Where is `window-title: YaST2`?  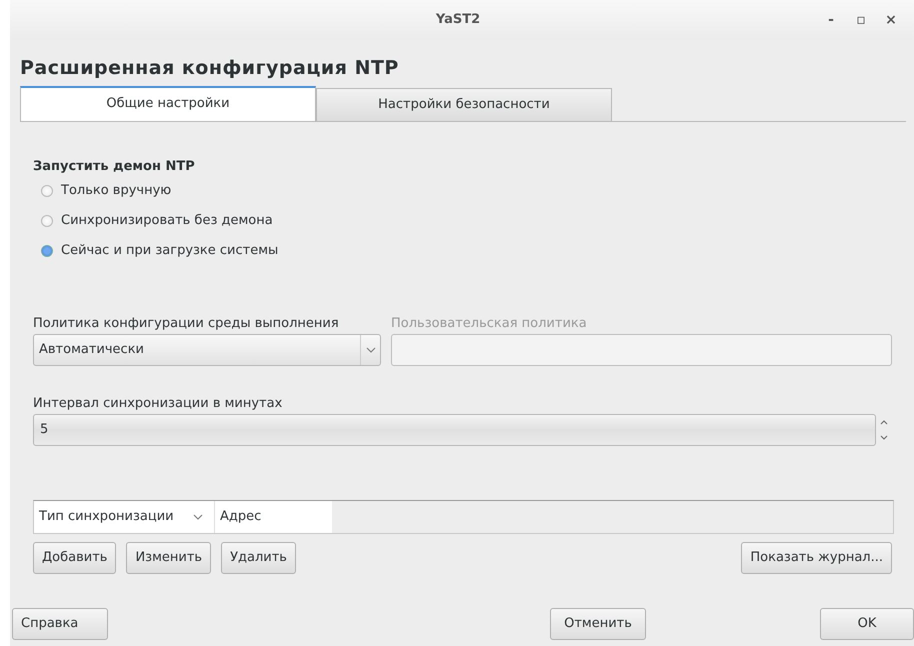
window-title: YaST2 is located at coordinates (458, 20).